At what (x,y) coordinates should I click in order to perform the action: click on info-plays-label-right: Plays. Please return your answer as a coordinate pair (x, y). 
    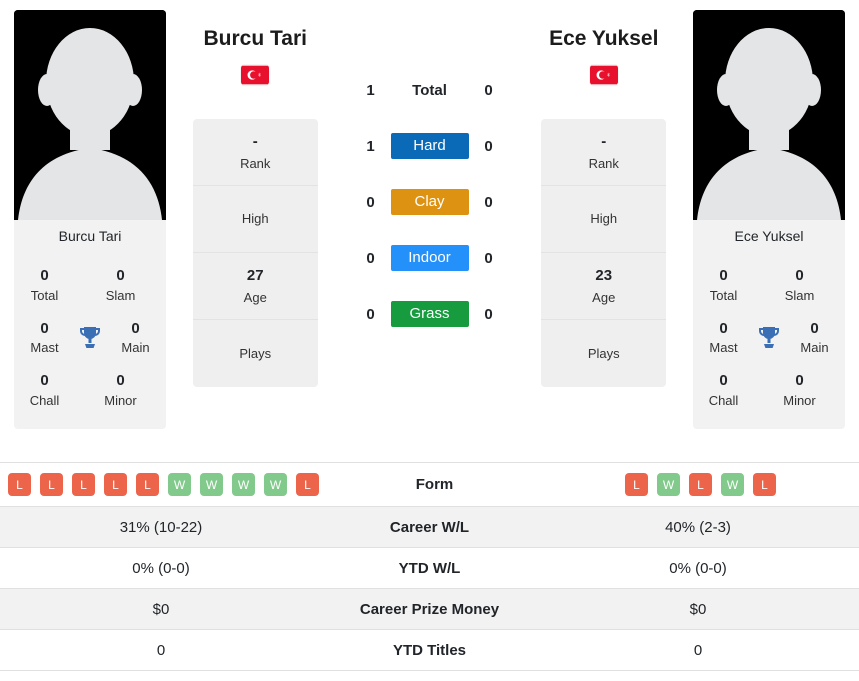
    Looking at the image, I should click on (603, 353).